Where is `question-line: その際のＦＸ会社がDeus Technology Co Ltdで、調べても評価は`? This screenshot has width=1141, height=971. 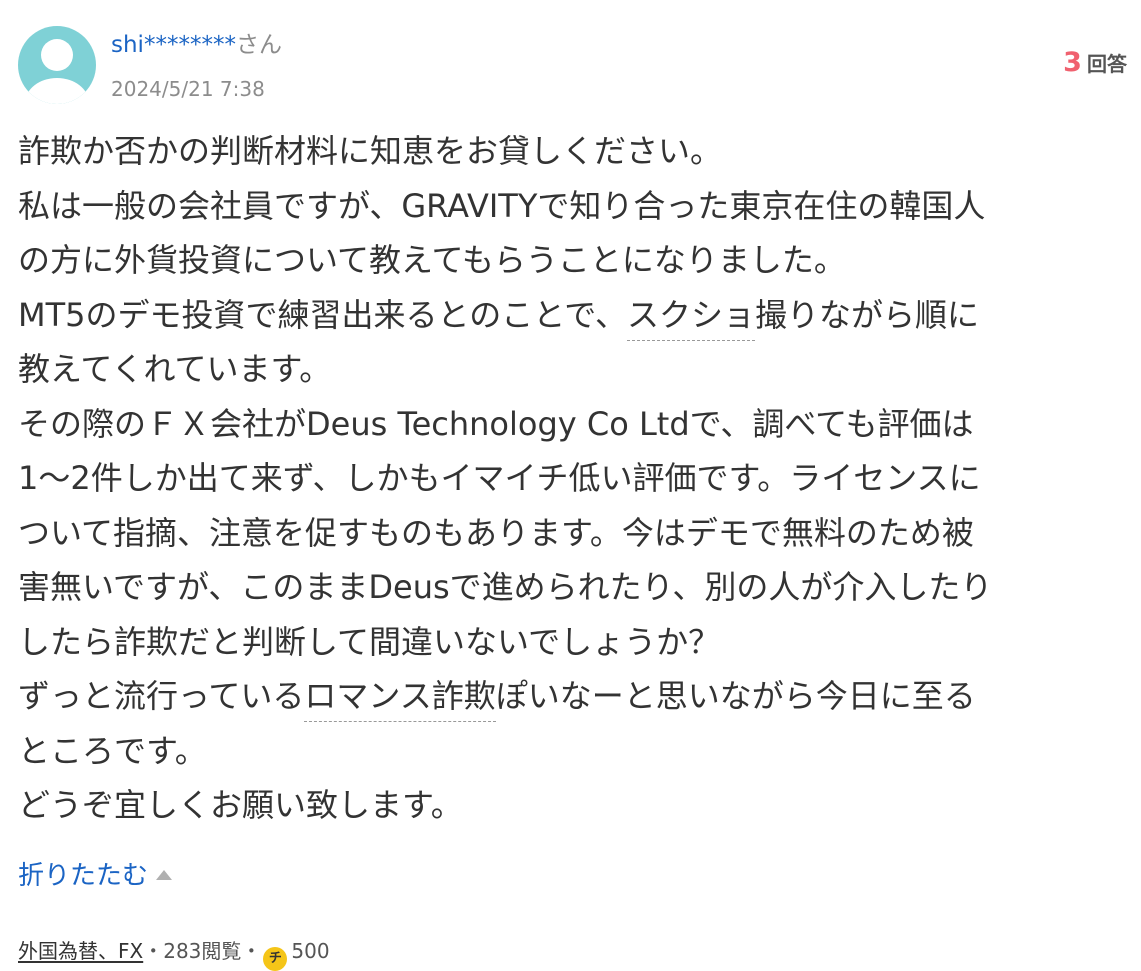 question-line: その際のＦＸ会社がDeus Technology Co Ltdで、調べても評価は is located at coordinates (496, 423).